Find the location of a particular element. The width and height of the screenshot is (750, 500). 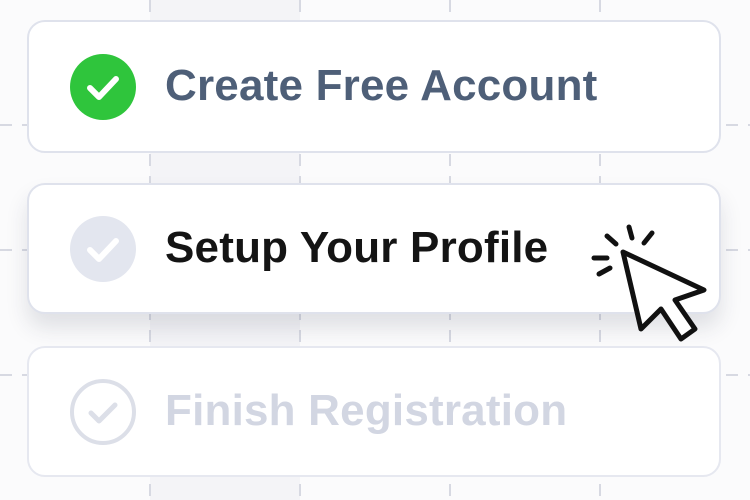

step-label: Create Free Account is located at coordinates (381, 85).